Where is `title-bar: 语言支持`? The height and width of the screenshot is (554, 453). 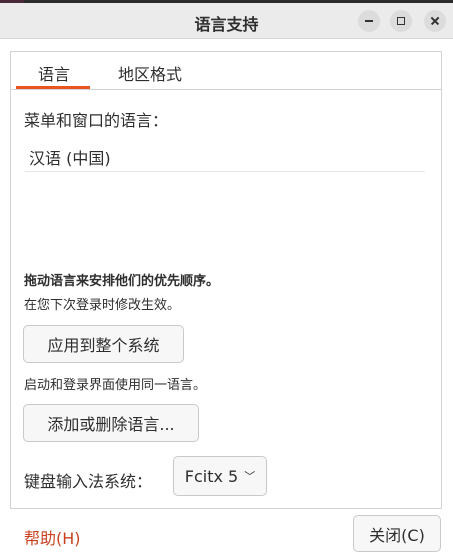 title-bar: 语言支持 is located at coordinates (226, 21).